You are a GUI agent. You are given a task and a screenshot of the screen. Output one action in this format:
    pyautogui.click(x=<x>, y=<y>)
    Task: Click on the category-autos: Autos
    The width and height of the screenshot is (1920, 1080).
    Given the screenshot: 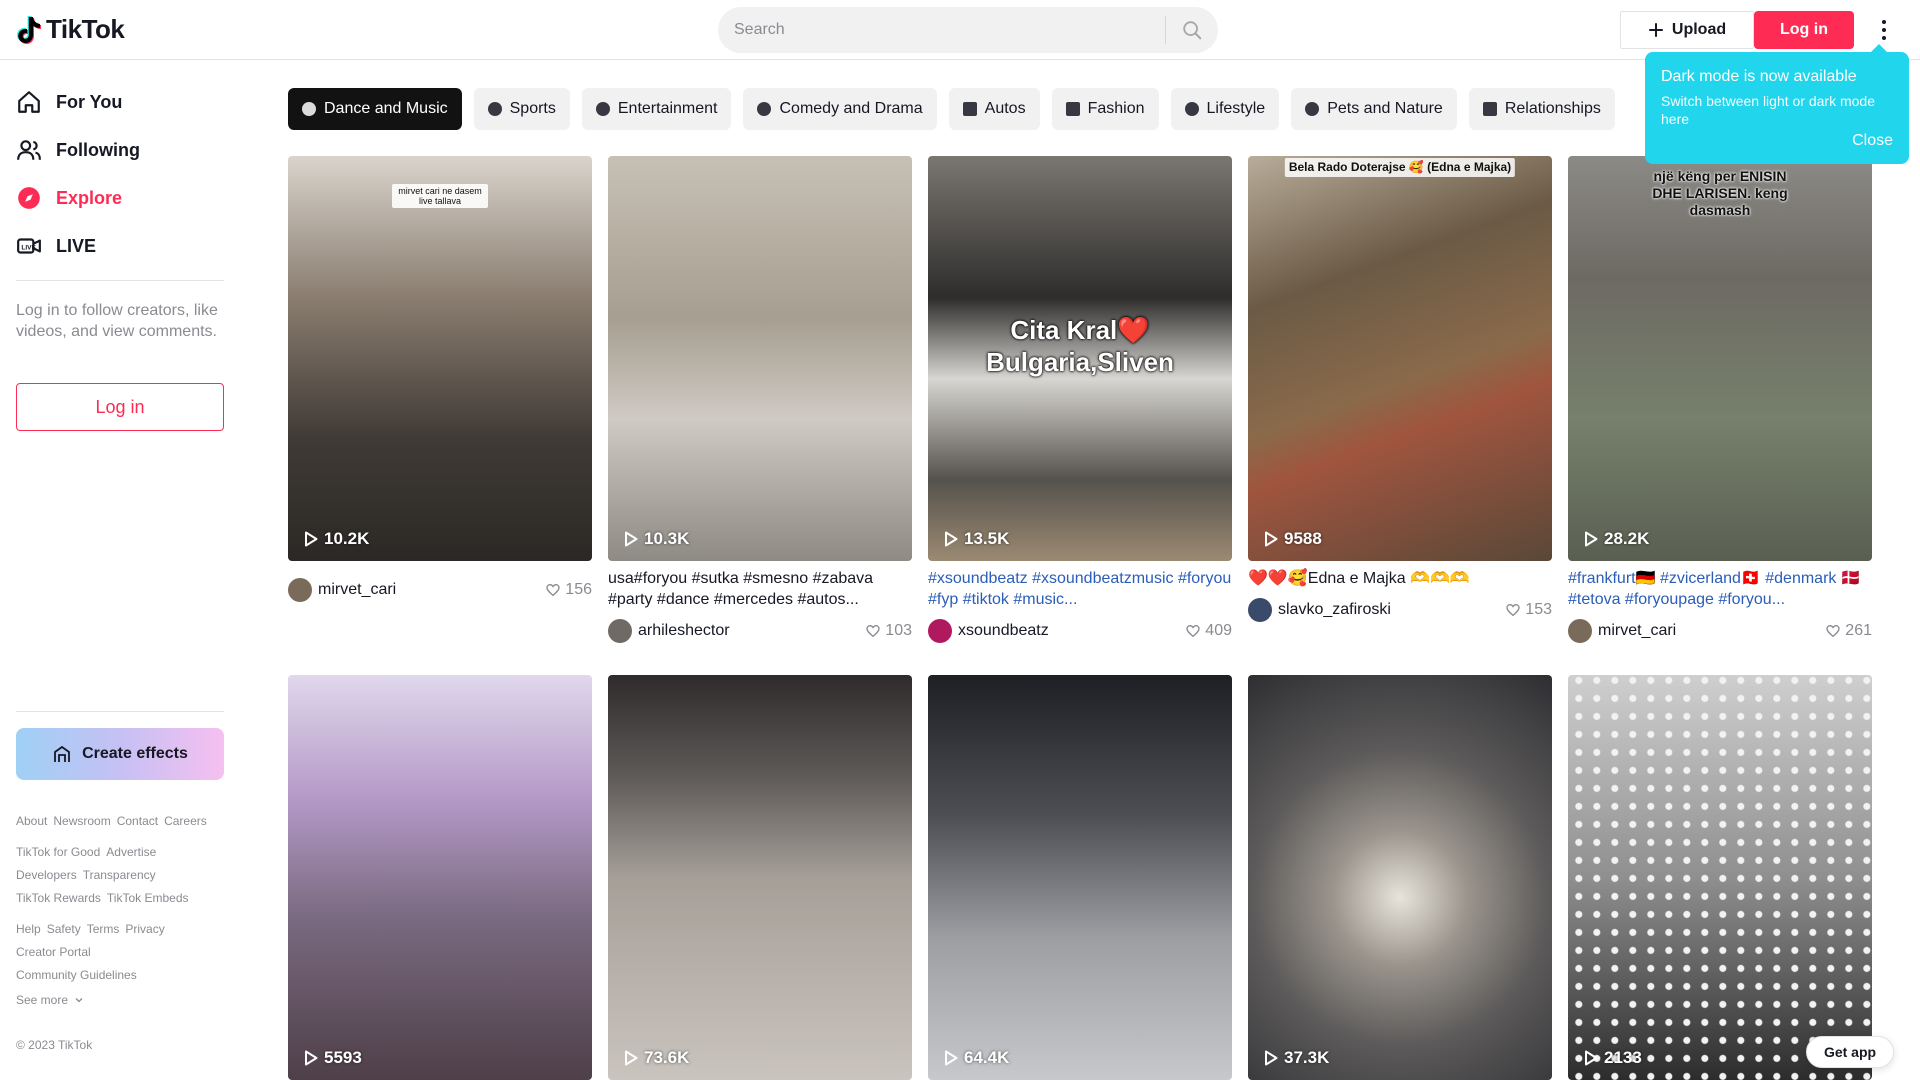 What is the action you would take?
    pyautogui.click(x=994, y=109)
    